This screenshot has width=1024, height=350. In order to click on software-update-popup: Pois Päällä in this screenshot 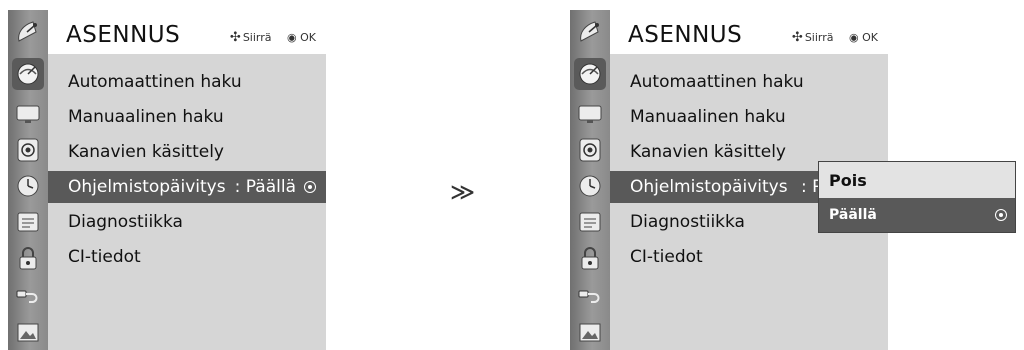, I will do `click(917, 197)`.